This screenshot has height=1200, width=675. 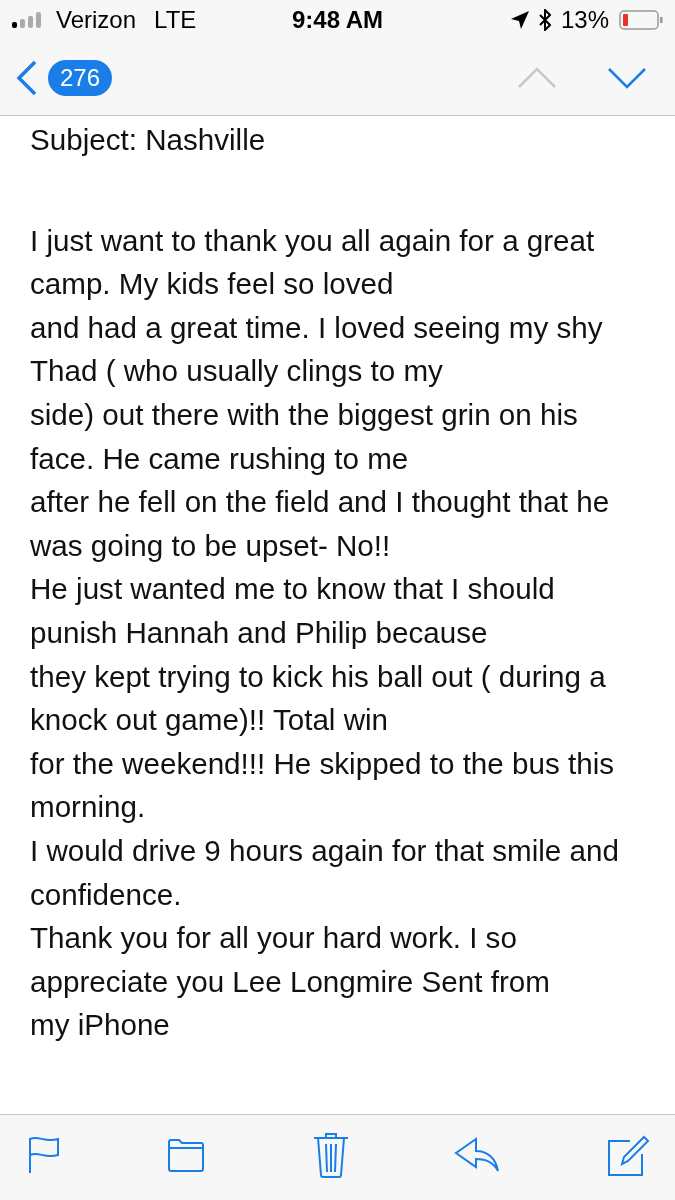 I want to click on network-type: LTE, so click(x=175, y=20).